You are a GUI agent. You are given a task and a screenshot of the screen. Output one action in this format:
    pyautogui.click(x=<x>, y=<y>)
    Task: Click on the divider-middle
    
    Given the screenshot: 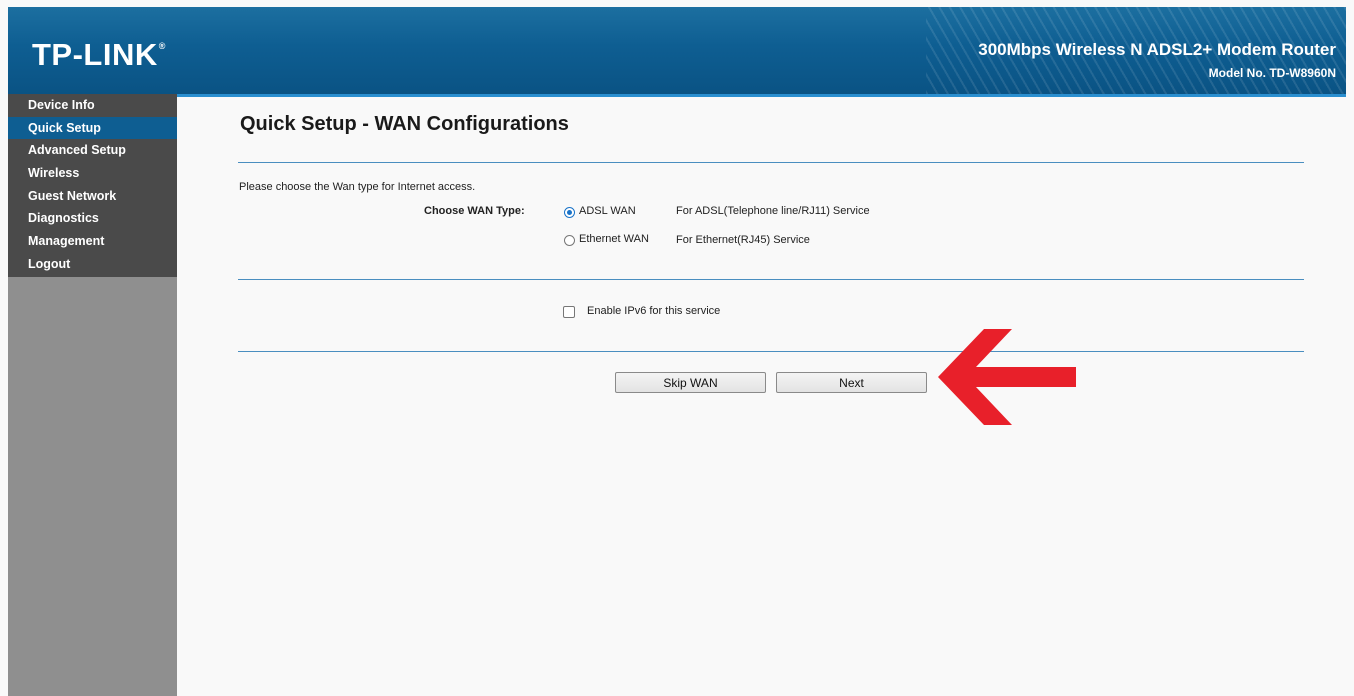 What is the action you would take?
    pyautogui.click(x=771, y=279)
    